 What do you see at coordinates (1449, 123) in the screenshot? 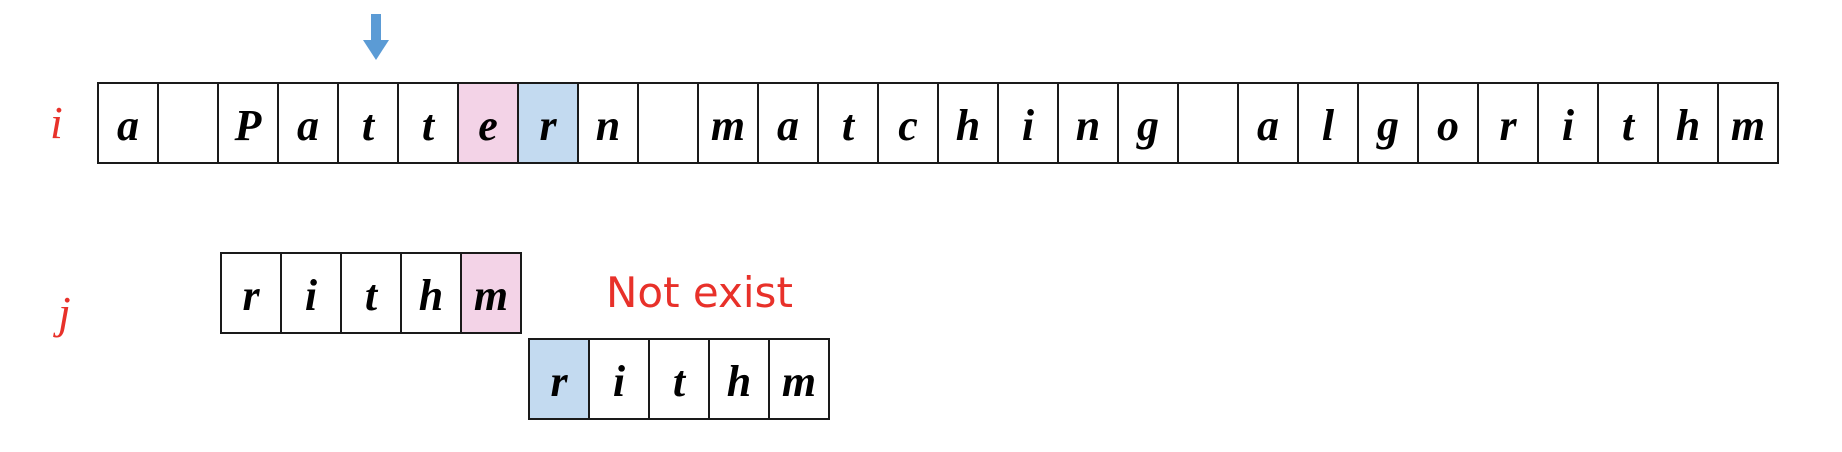
I see `text-char-cell: o` at bounding box center [1449, 123].